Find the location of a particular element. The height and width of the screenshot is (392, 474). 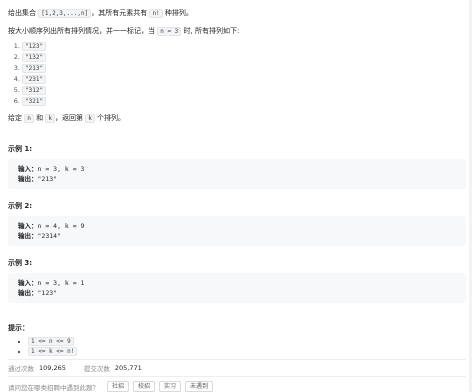

example-1-box: 输入：n = 3, k = 3 输出："213" is located at coordinates (237, 174).